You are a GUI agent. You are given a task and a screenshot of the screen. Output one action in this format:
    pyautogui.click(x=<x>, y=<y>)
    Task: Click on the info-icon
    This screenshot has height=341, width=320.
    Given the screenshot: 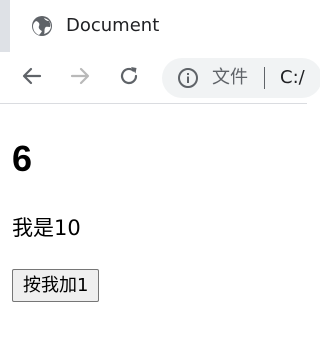 What is the action you would take?
    pyautogui.click(x=188, y=78)
    